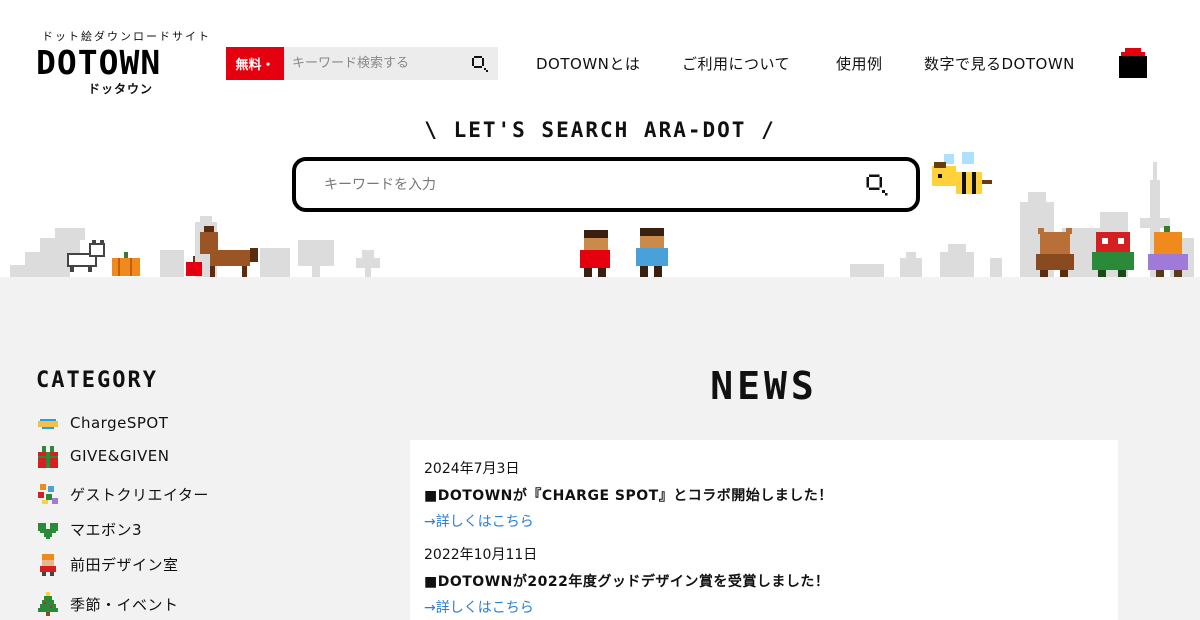 This screenshot has width=1200, height=620. I want to click on category-item-give-given: GIVE&GIVEN, so click(103, 456).